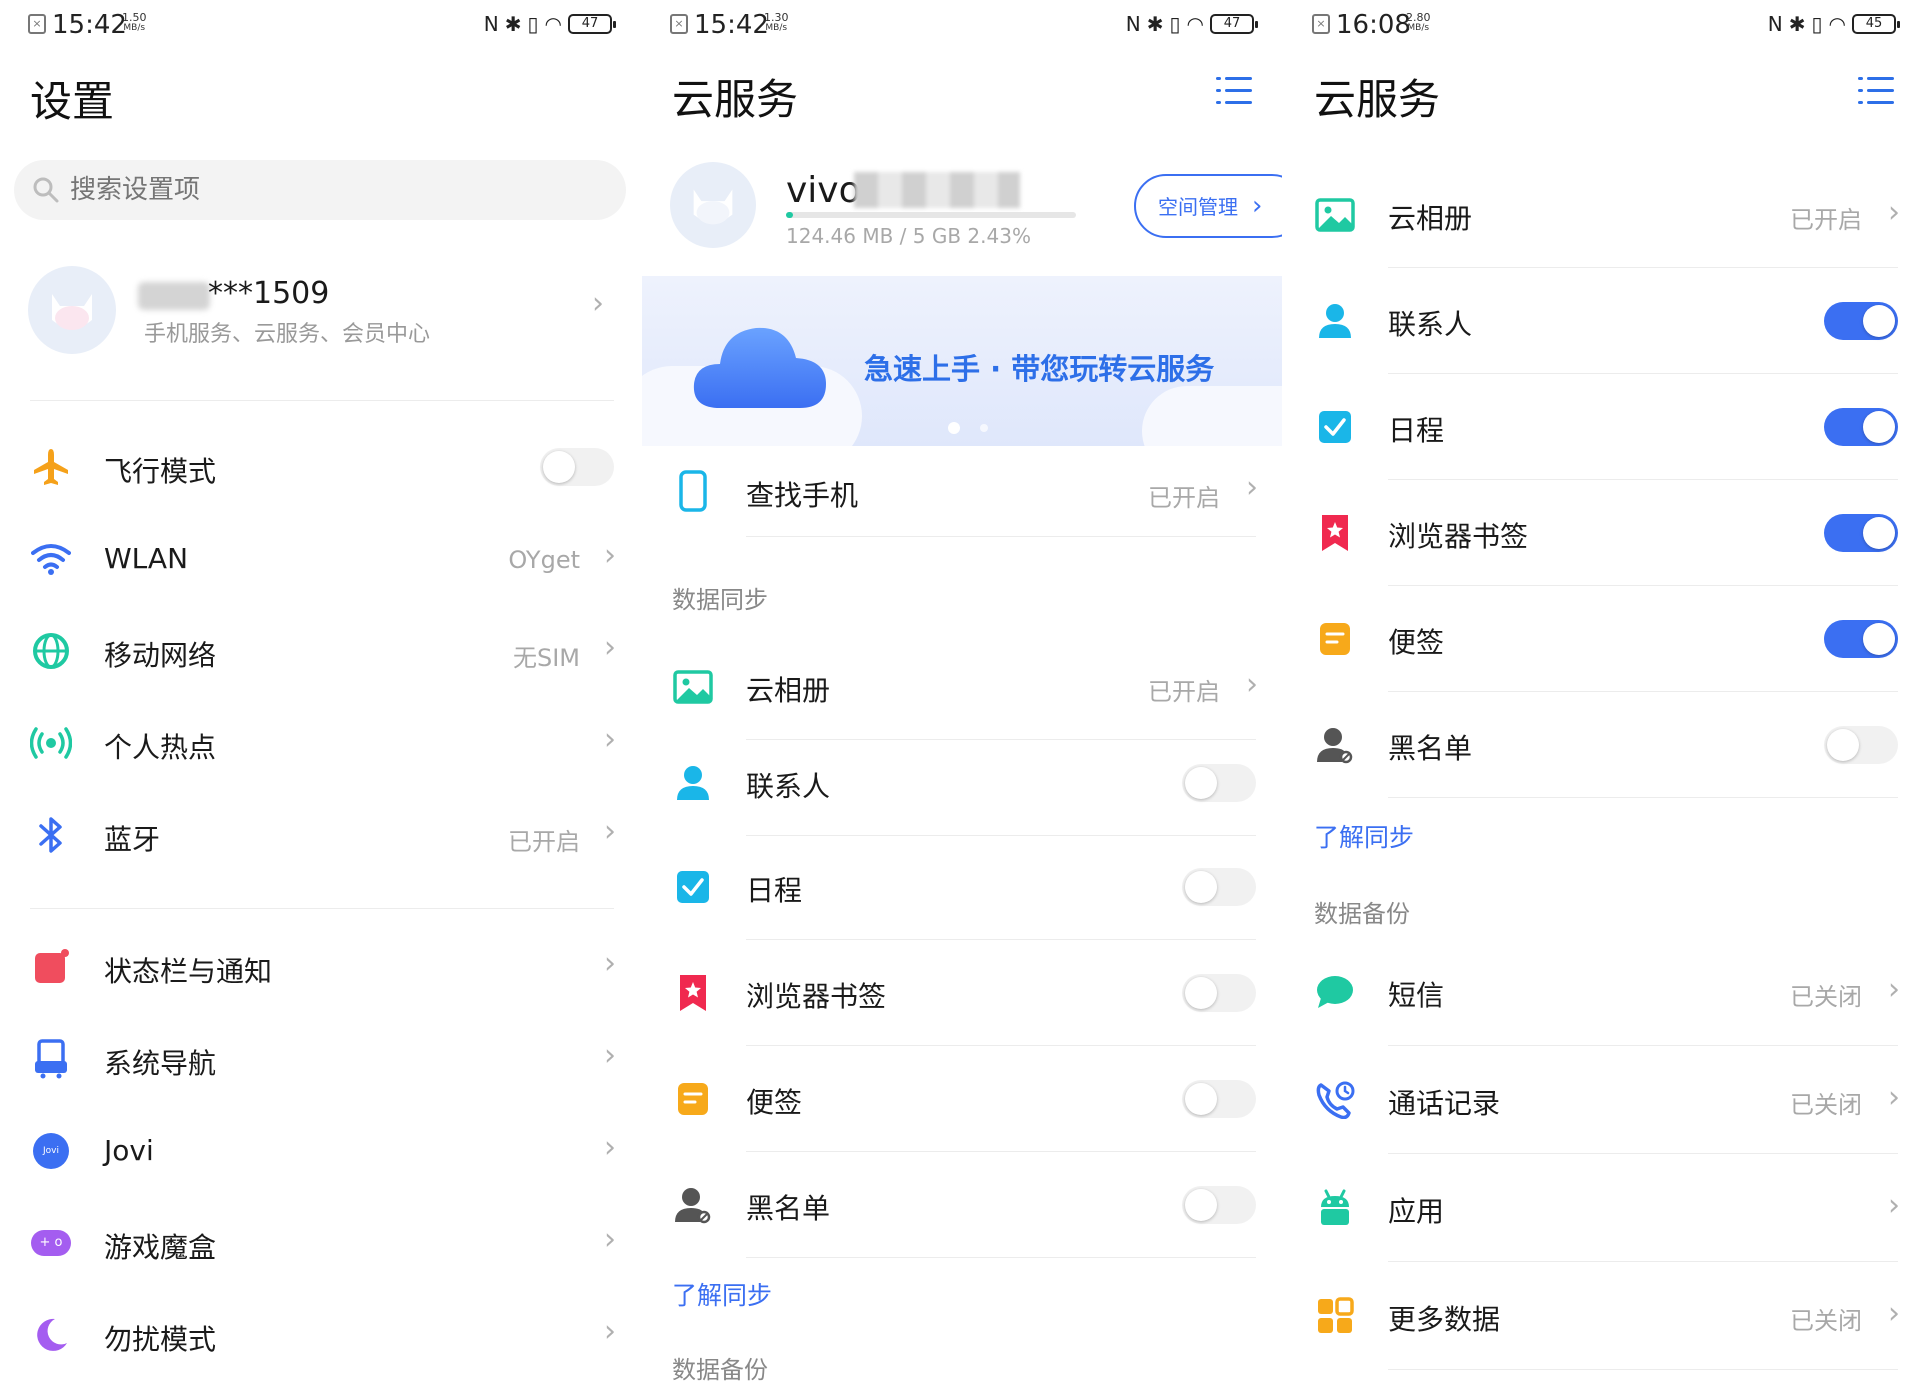 The height and width of the screenshot is (1387, 1920). I want to click on bluetooth-icon, so click(51, 835).